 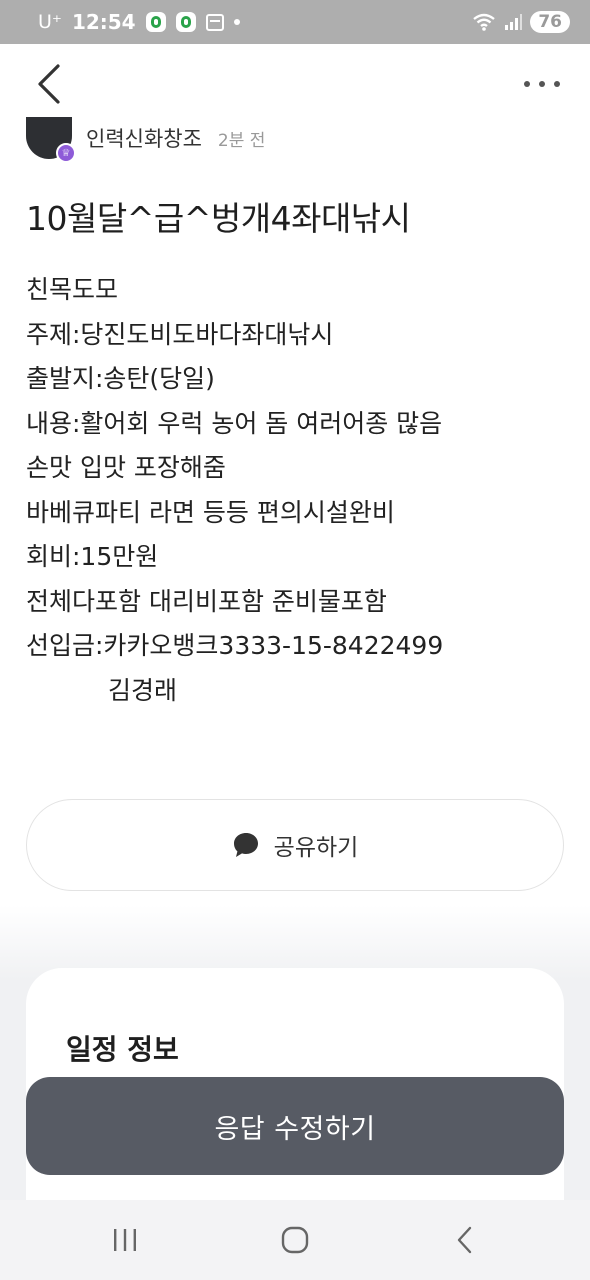 I want to click on body-line: 내용:활어회 우럭 농어 돔 여러어종 많음, so click(x=234, y=423).